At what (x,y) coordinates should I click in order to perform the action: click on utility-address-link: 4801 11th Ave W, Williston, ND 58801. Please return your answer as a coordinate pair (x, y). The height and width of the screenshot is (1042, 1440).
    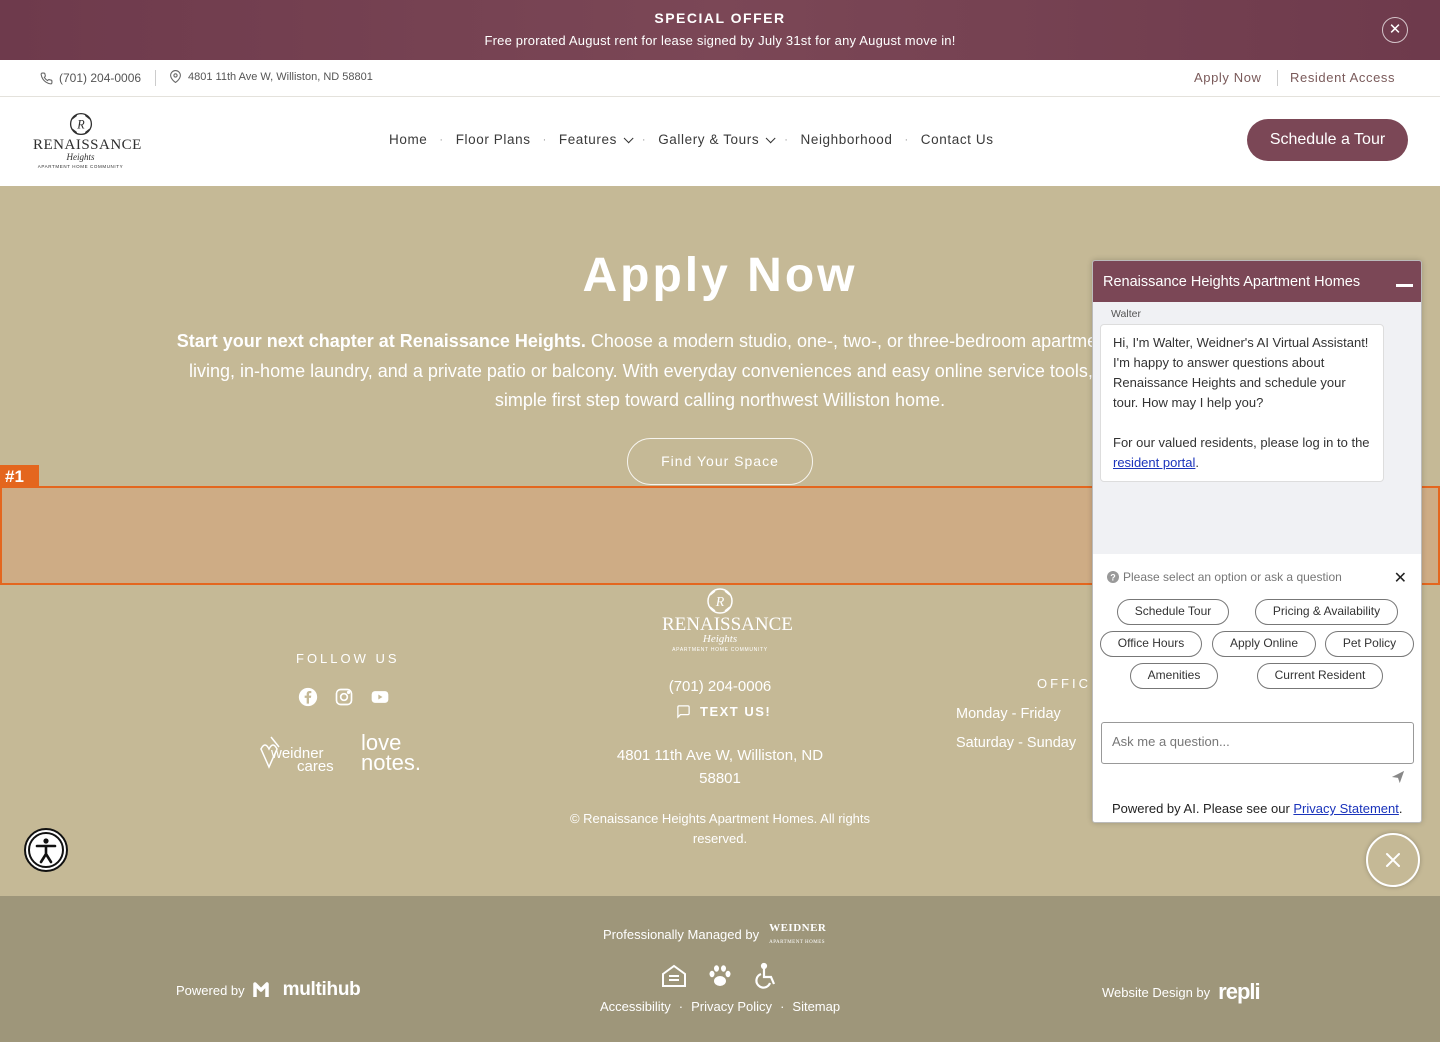
    Looking at the image, I should click on (271, 76).